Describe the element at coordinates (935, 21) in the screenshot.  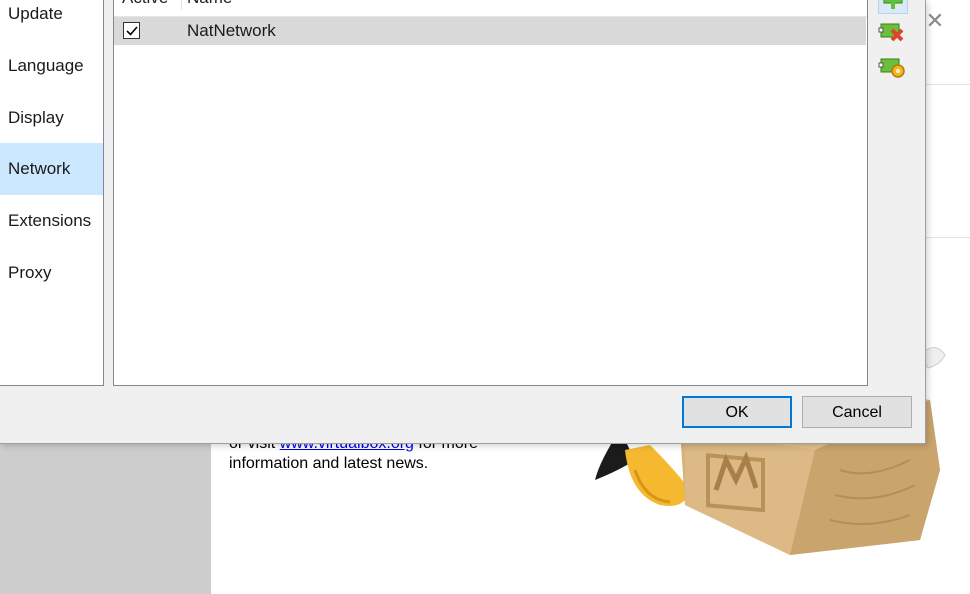
I see `close-icon: ✕` at that location.